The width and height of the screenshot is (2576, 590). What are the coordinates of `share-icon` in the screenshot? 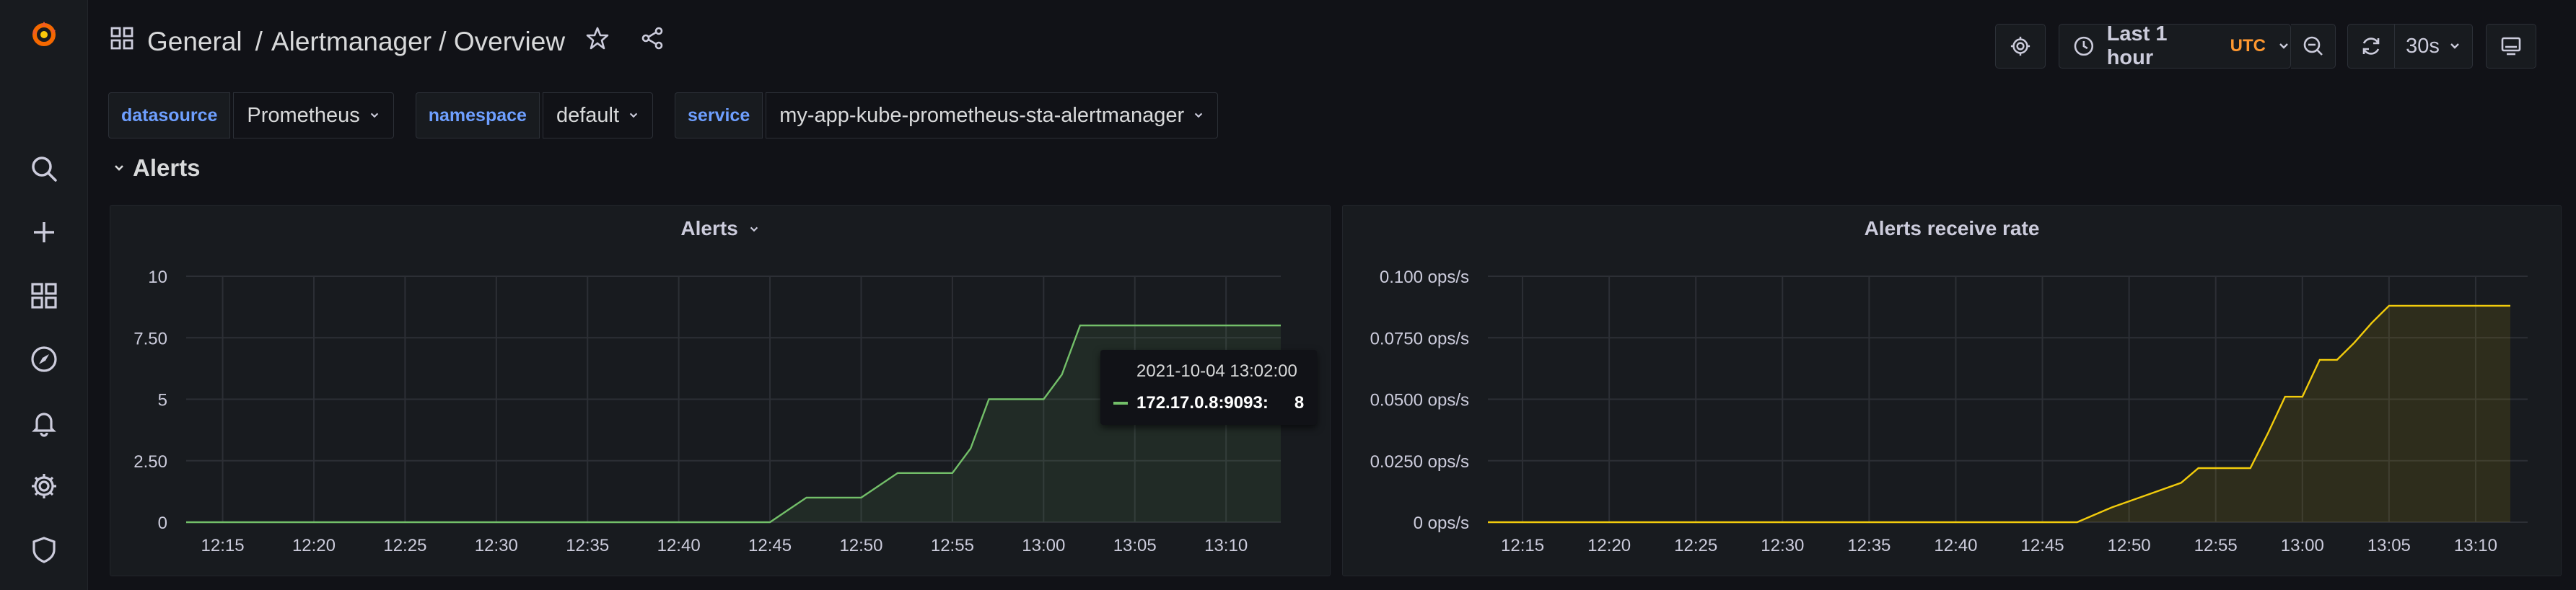 It's located at (652, 41).